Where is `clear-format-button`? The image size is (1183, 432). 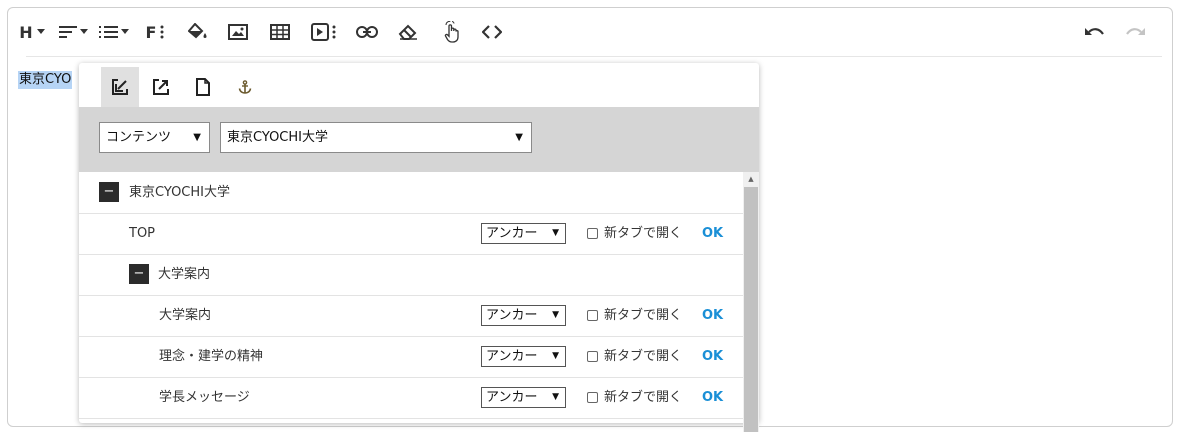 clear-format-button is located at coordinates (408, 32).